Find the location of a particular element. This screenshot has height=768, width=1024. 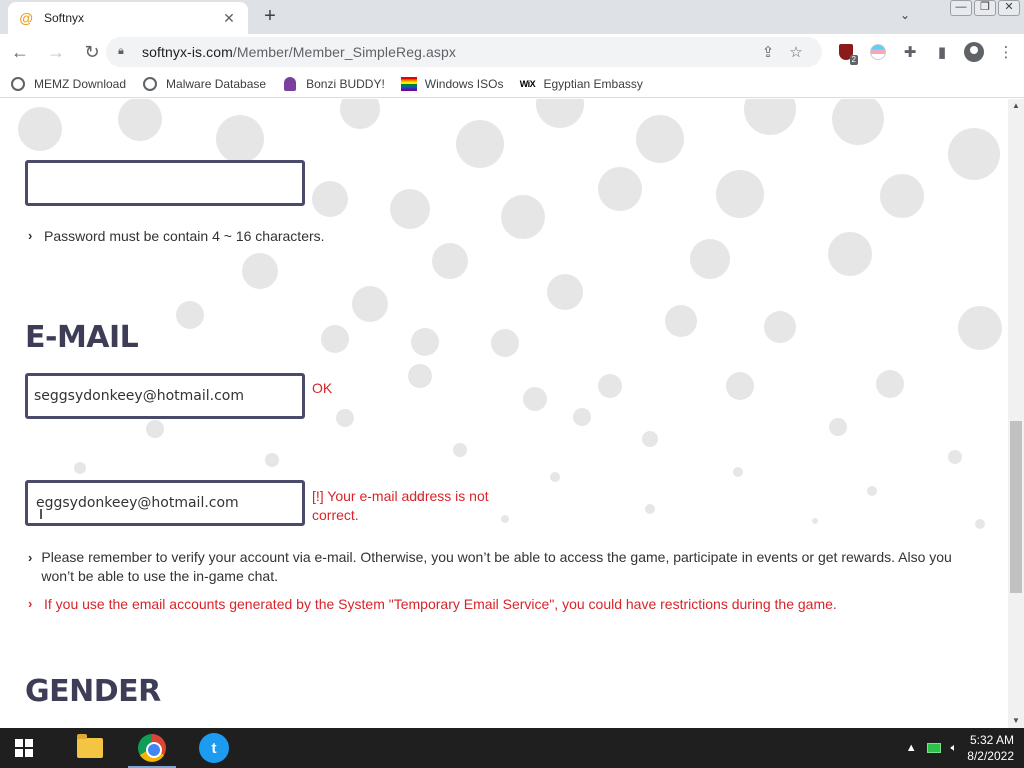

bookmark-windows-isos: Windows ISOs is located at coordinates (452, 84).